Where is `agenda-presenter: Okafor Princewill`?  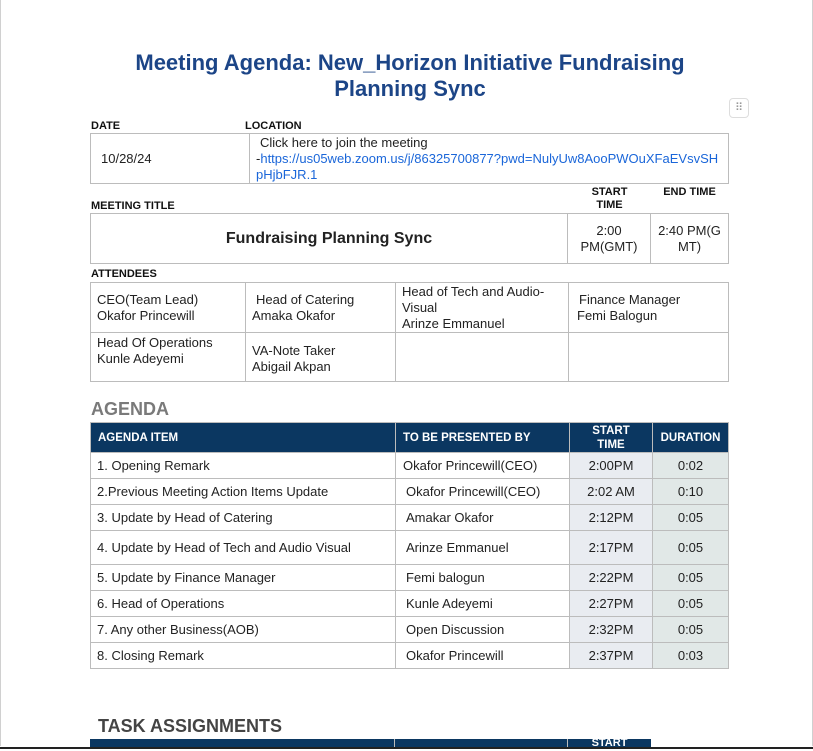 agenda-presenter: Okafor Princewill is located at coordinates (482, 655).